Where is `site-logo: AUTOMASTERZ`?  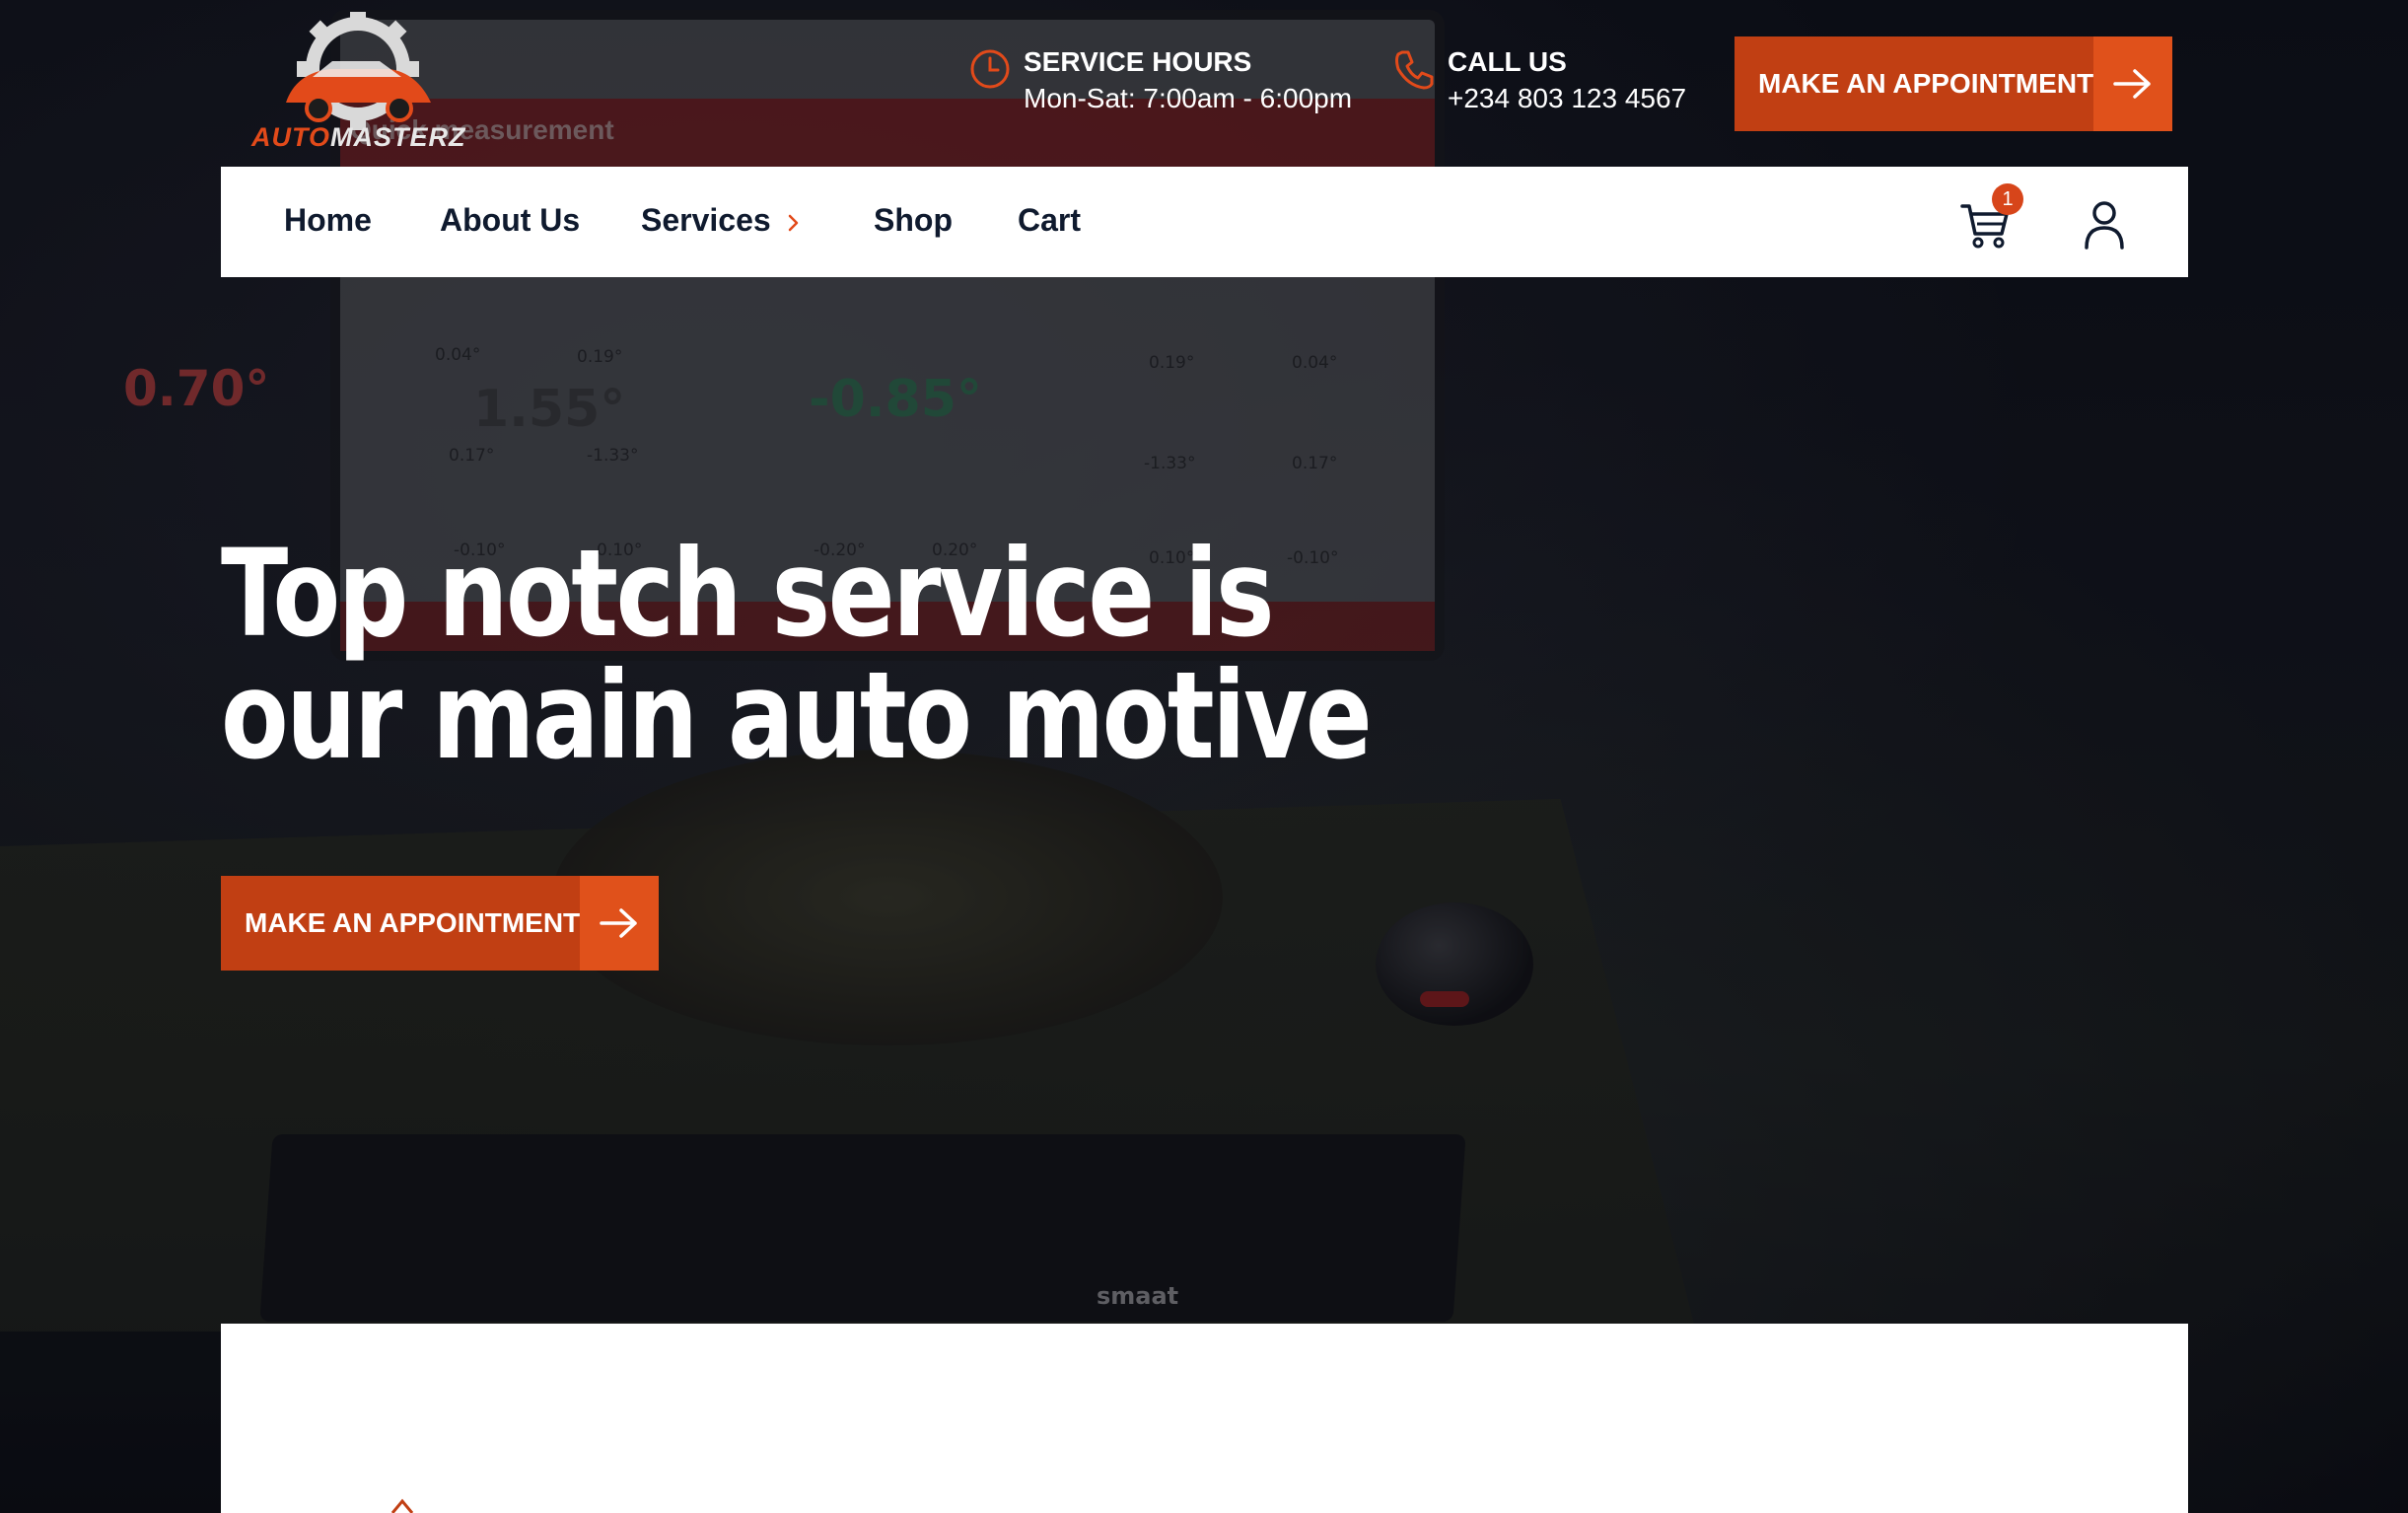 site-logo: AUTOMASTERZ is located at coordinates (358, 81).